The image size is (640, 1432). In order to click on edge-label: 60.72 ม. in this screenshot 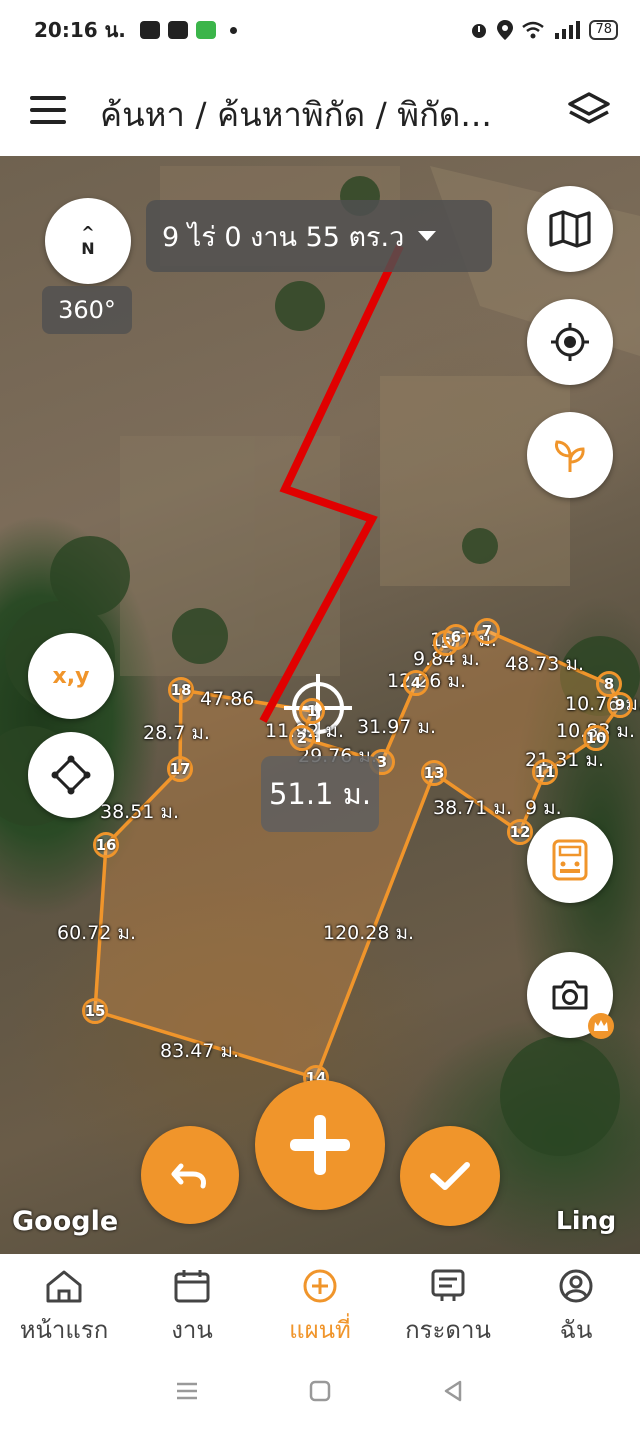, I will do `click(96, 933)`.